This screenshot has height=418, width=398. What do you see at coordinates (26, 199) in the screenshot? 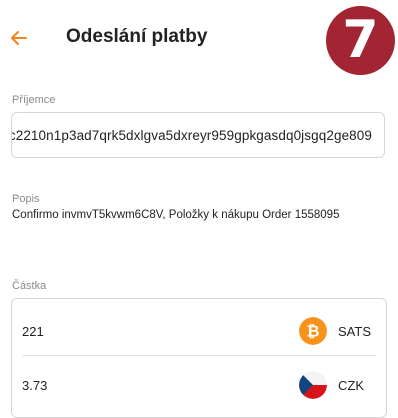
I see `description-label: Popis` at bounding box center [26, 199].